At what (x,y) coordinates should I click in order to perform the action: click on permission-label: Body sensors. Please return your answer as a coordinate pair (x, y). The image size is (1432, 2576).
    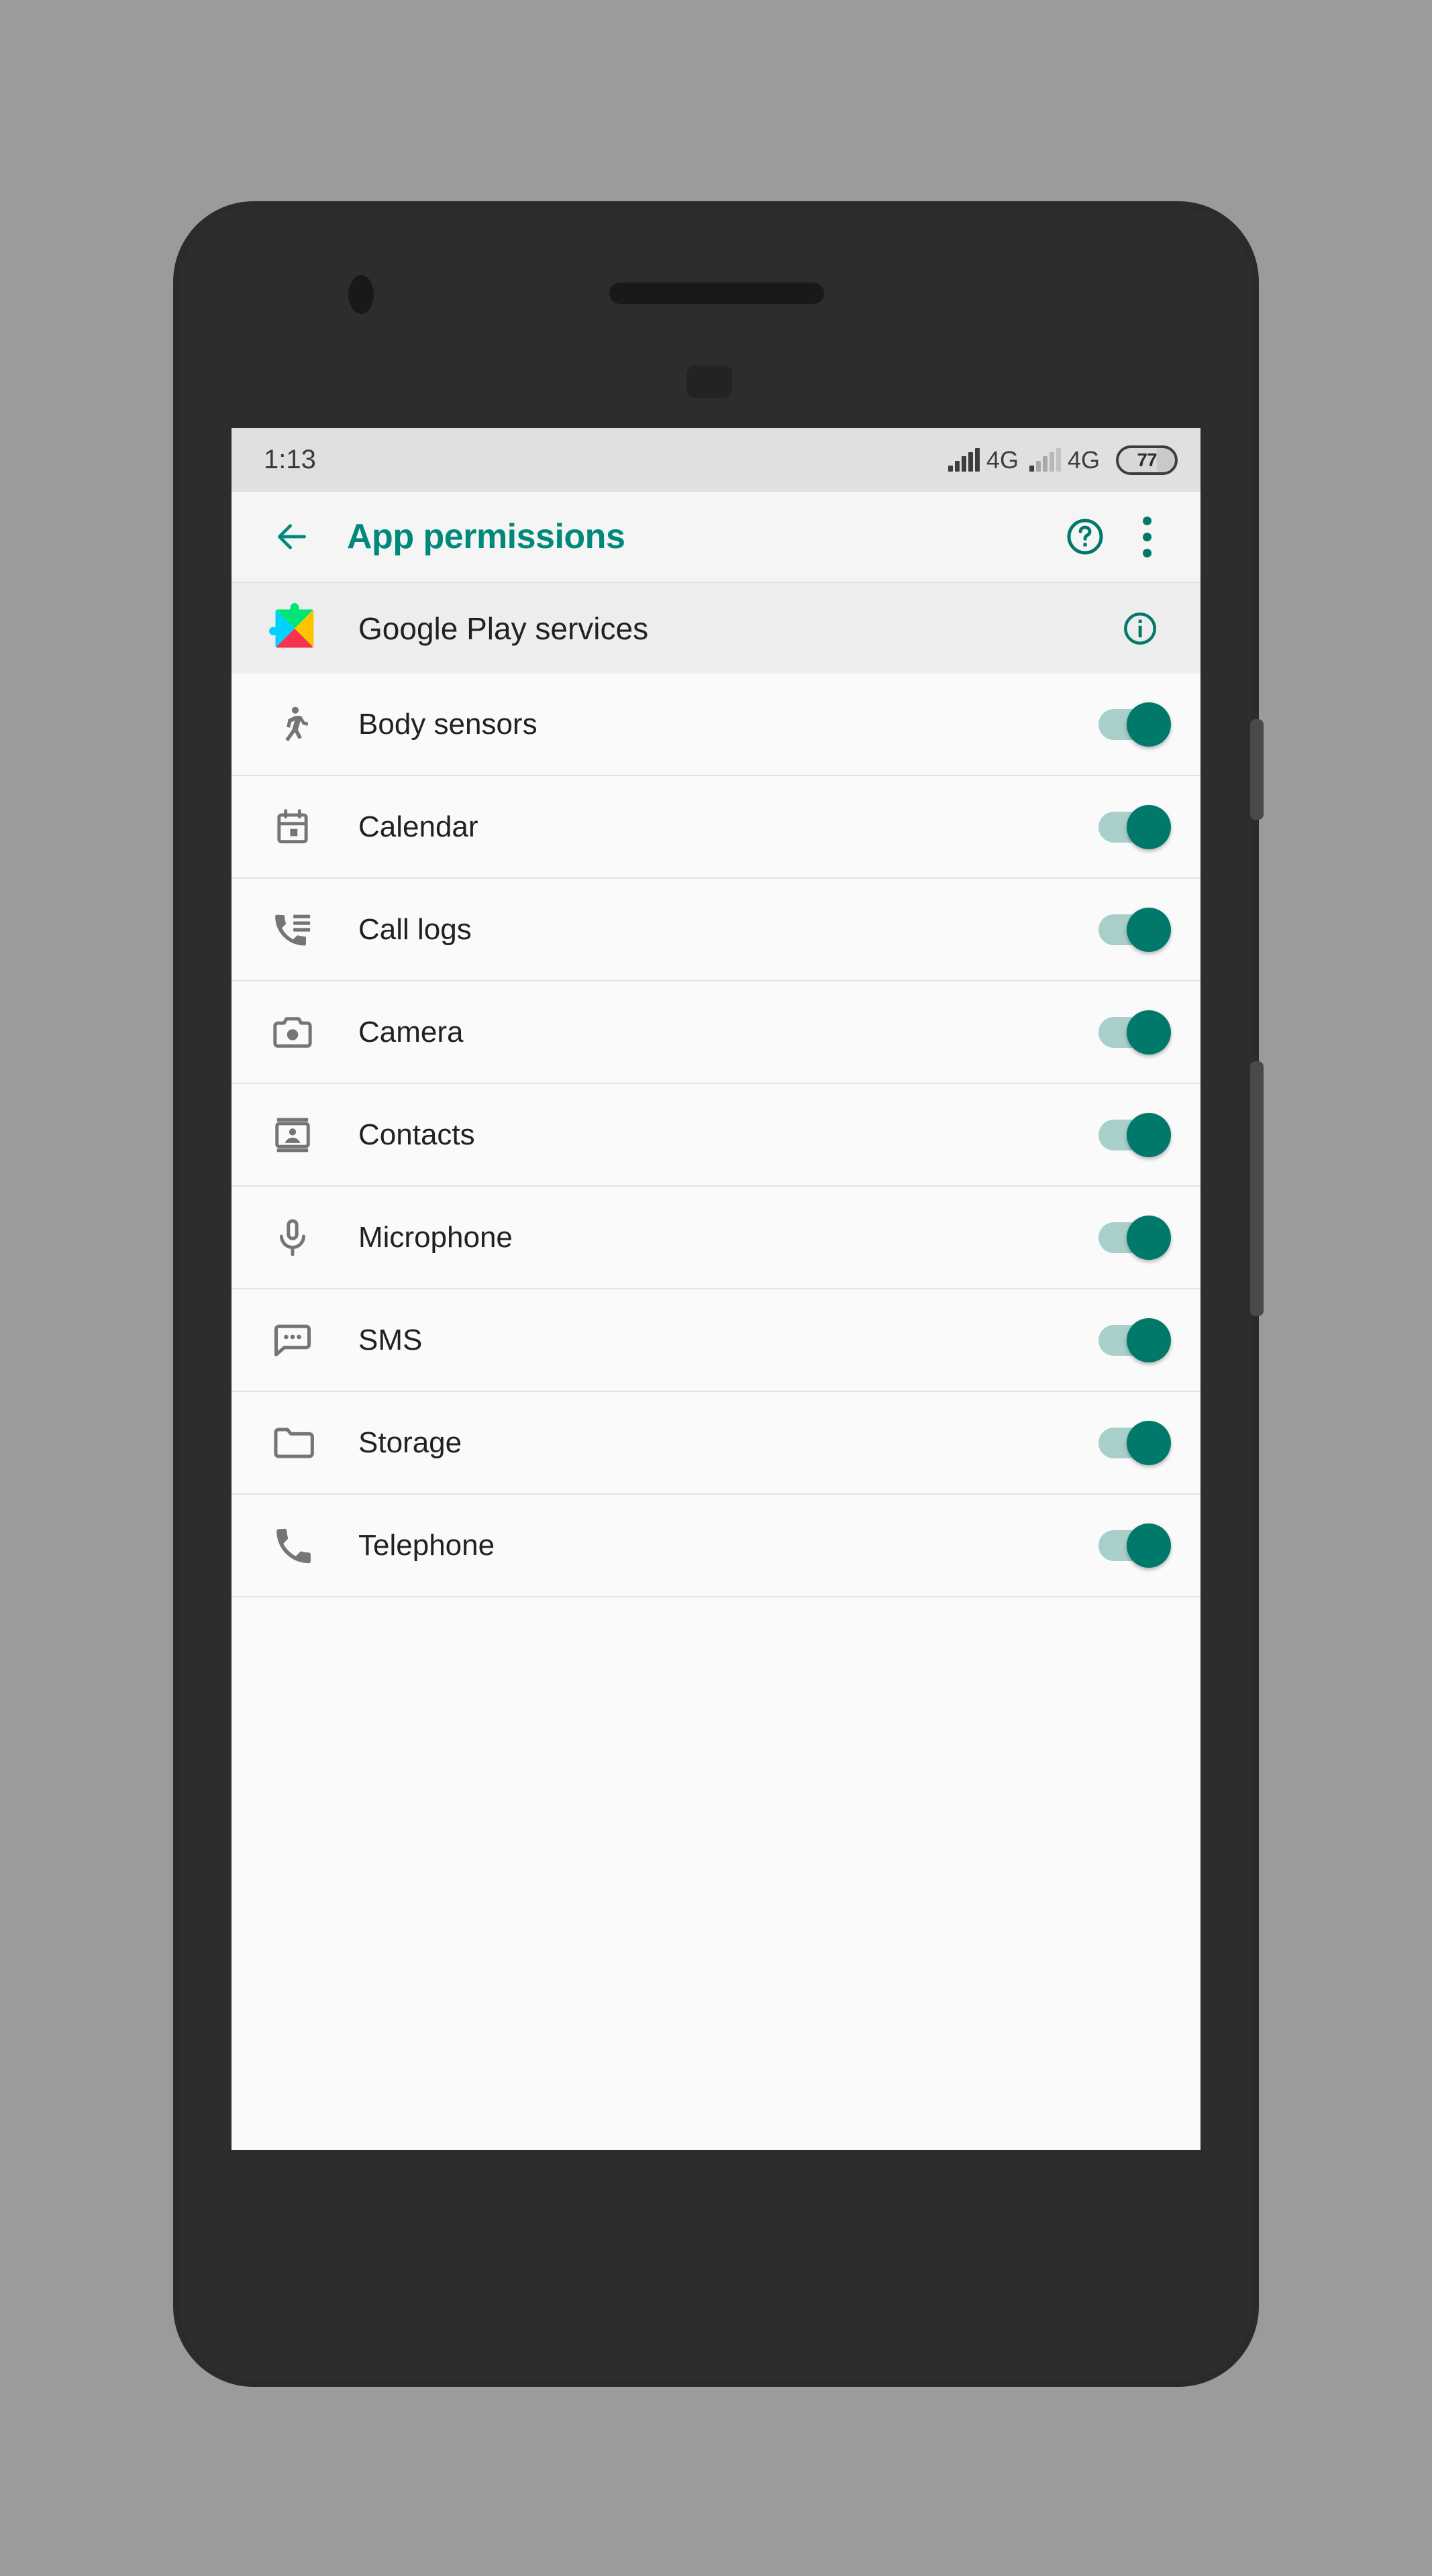
    Looking at the image, I should click on (448, 724).